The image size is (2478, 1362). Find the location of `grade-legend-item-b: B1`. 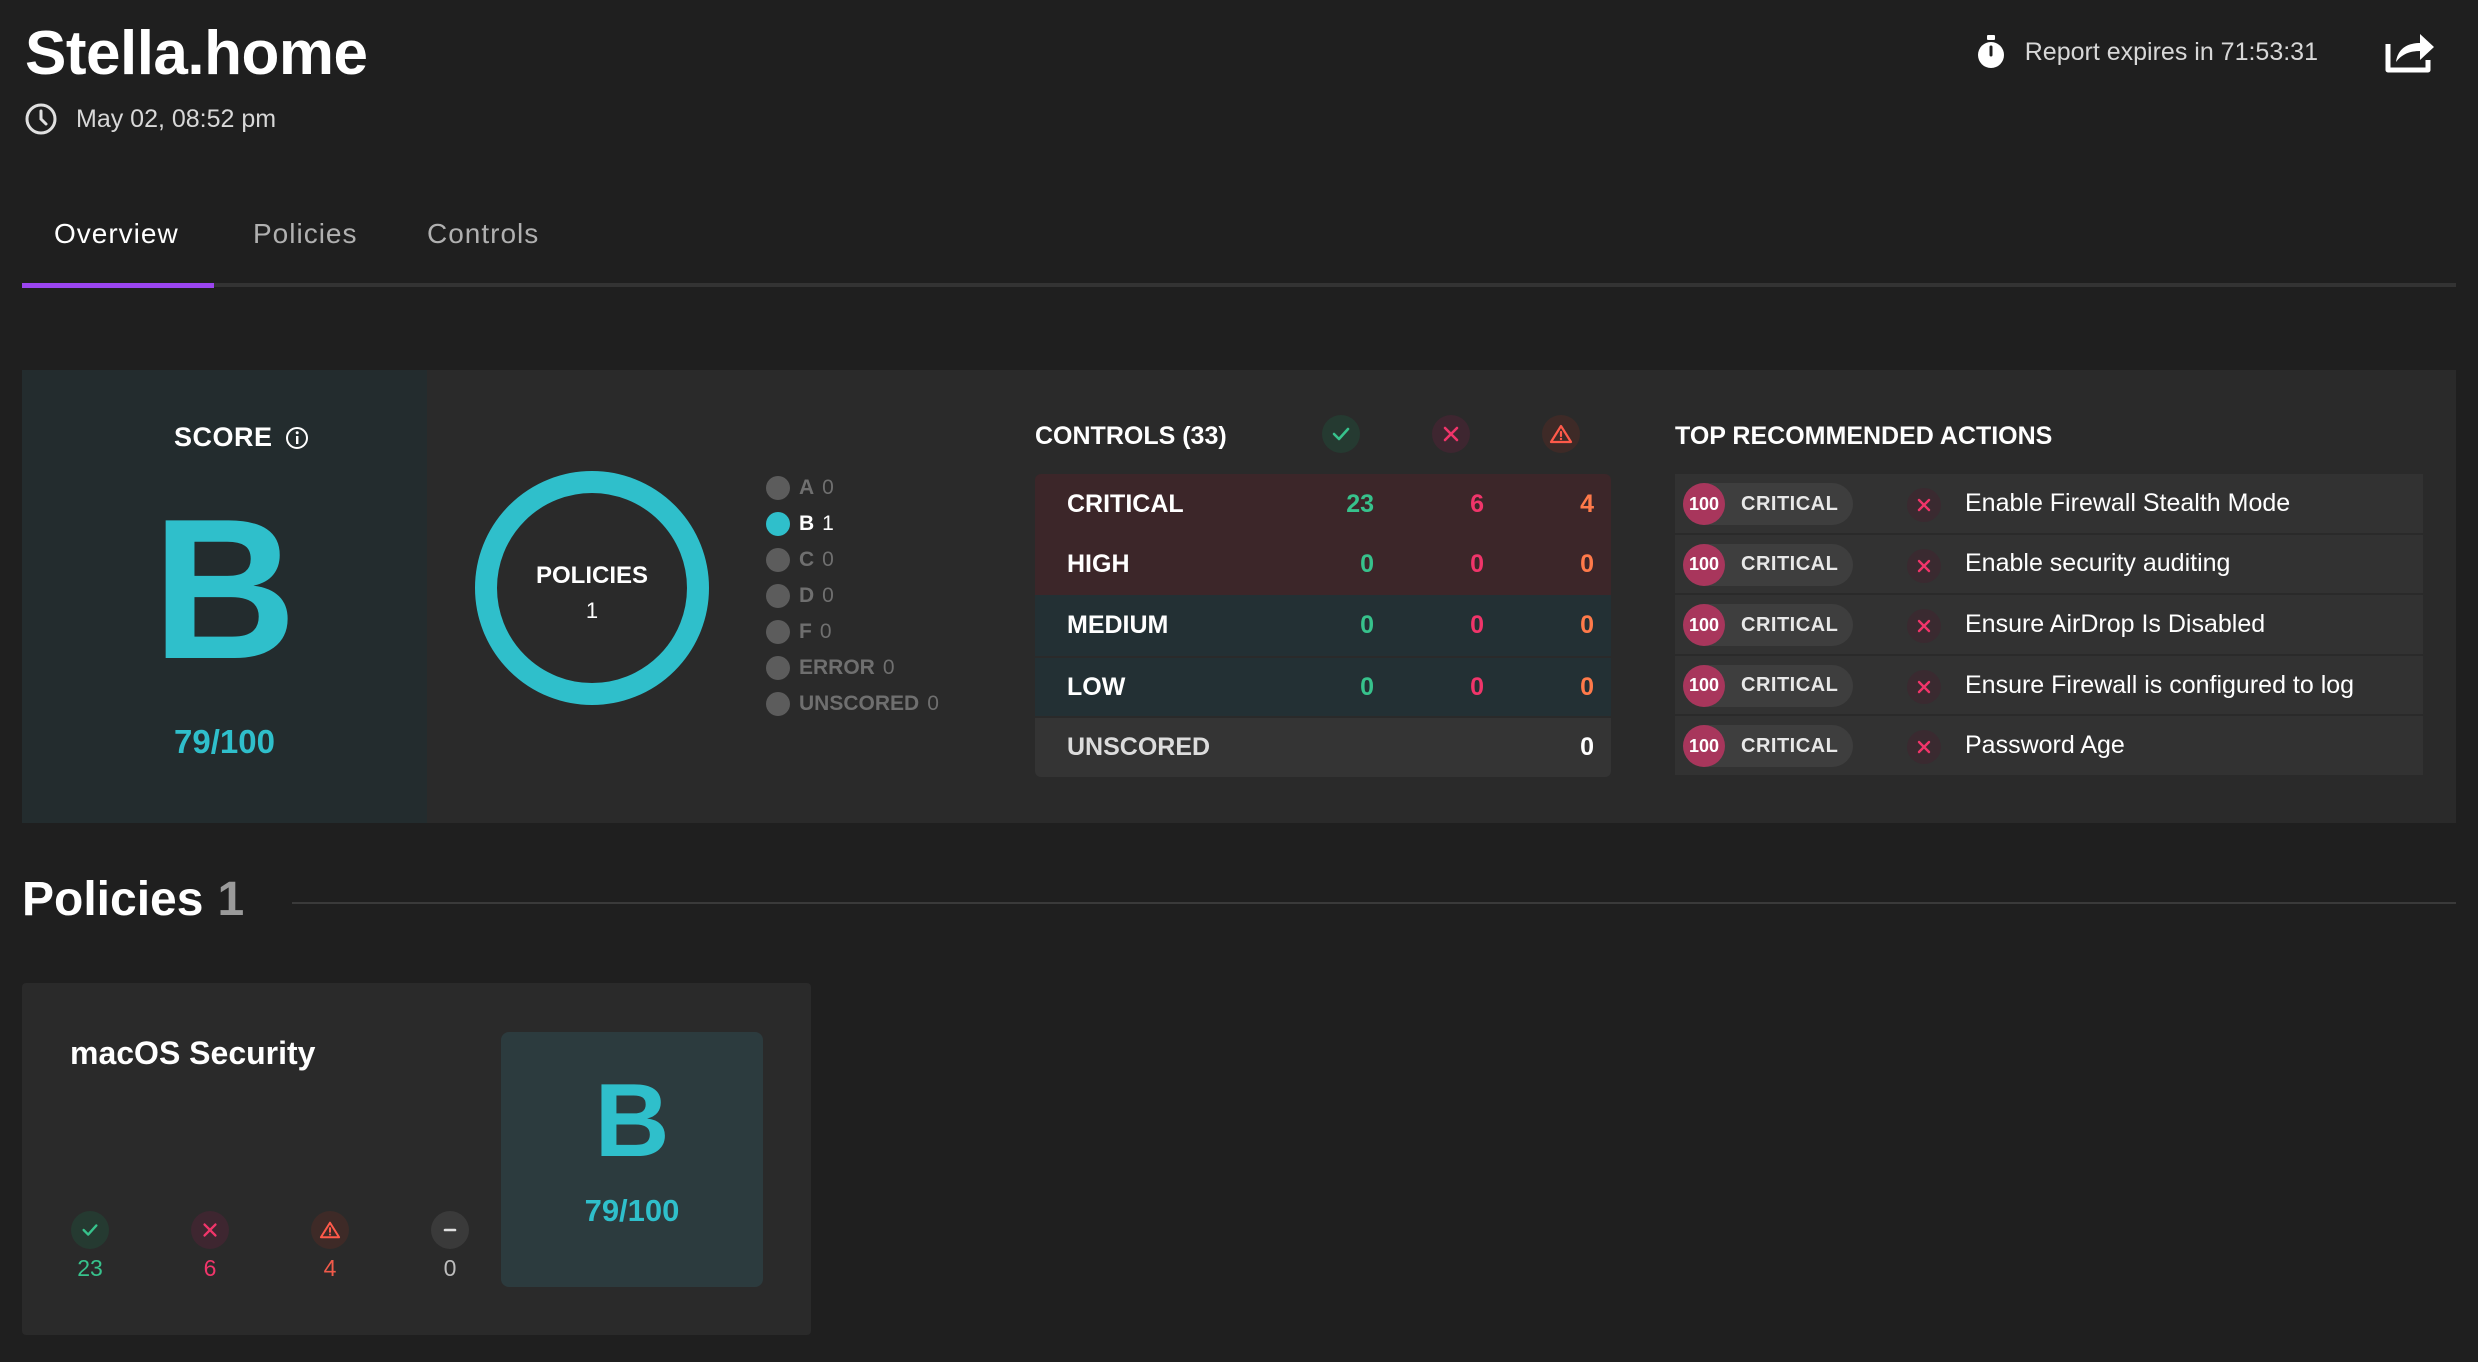

grade-legend-item-b: B1 is located at coordinates (852, 524).